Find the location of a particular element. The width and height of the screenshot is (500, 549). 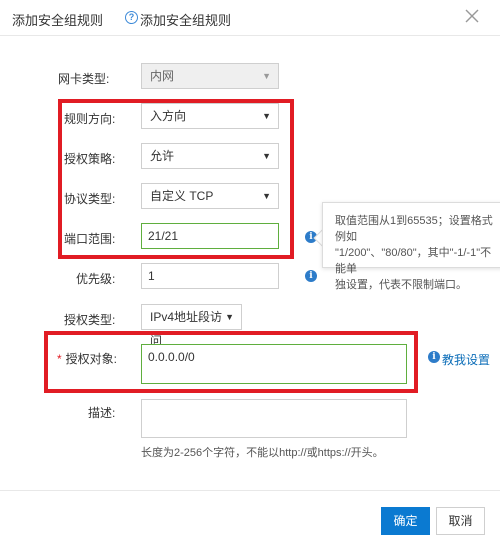

required-mark: * is located at coordinates (59, 359).